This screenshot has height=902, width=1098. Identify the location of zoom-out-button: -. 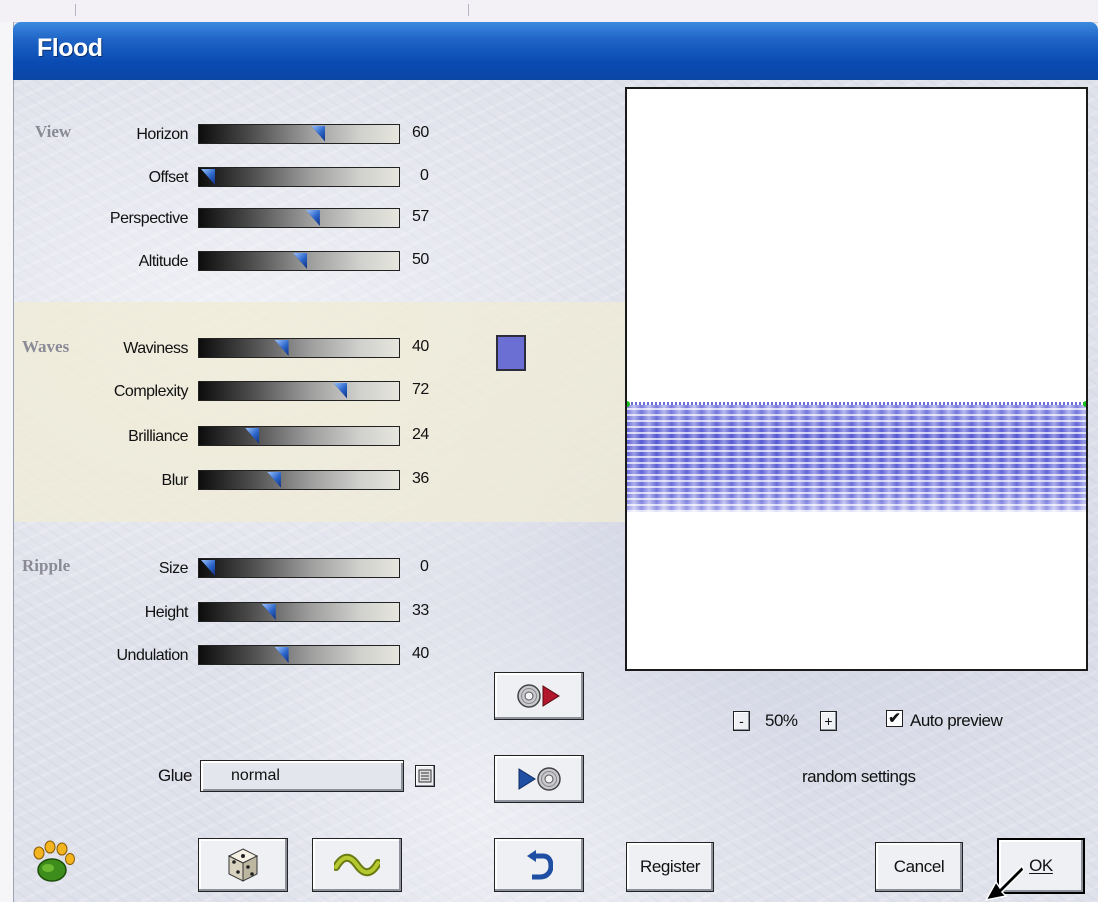
(741, 721).